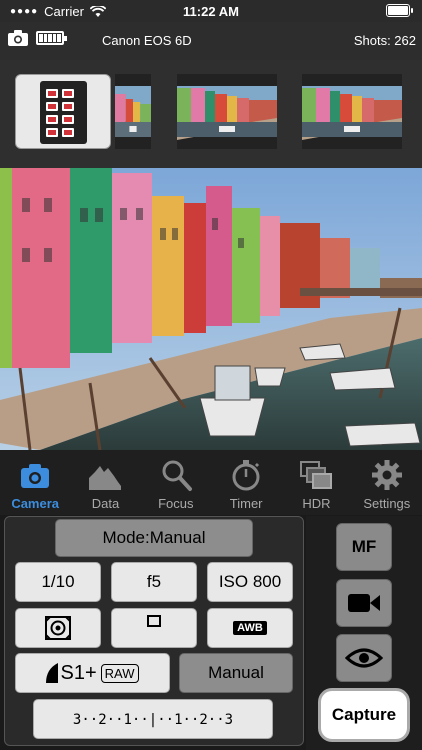  What do you see at coordinates (236, 673) in the screenshot?
I see `focus-mode-button: Manual` at bounding box center [236, 673].